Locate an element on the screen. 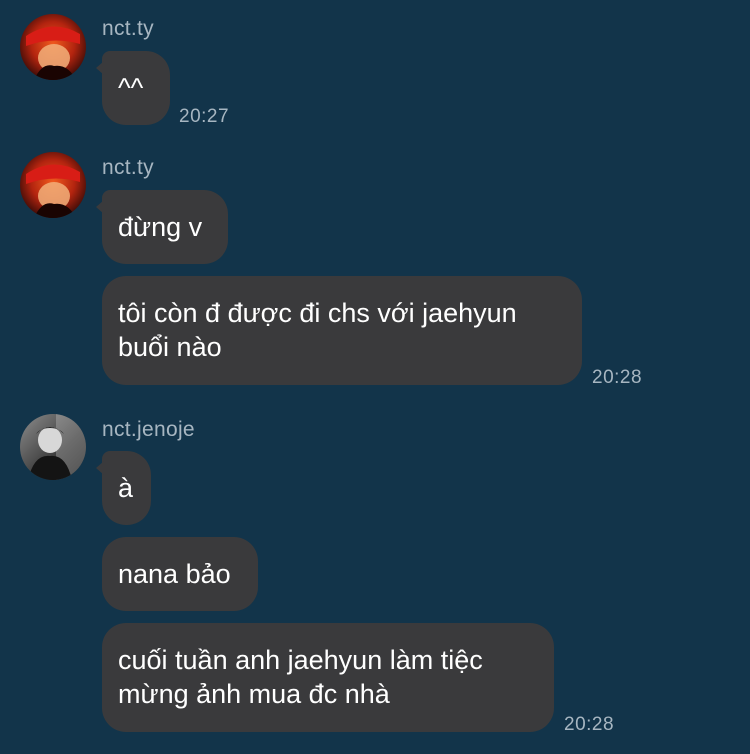  timestamp: 20:27 is located at coordinates (204, 116).